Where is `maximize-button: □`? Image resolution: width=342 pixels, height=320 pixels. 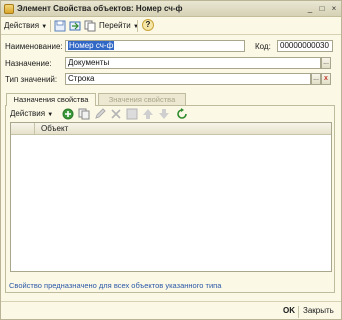 maximize-button: □ is located at coordinates (322, 9).